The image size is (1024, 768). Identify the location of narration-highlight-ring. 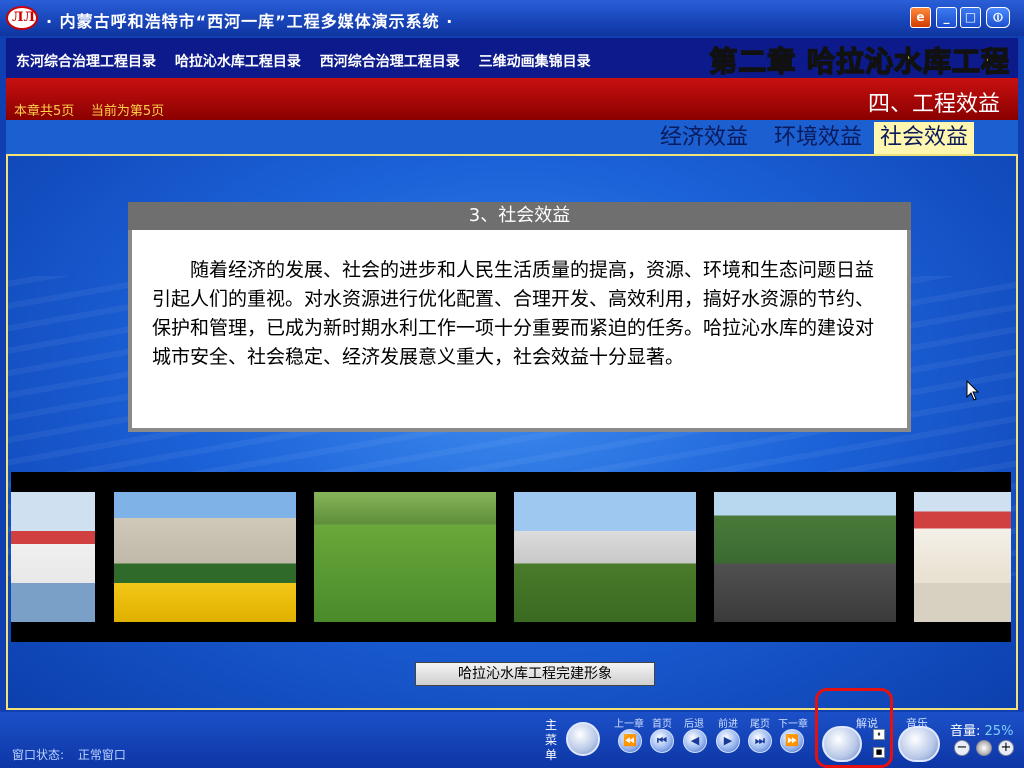
(854, 728).